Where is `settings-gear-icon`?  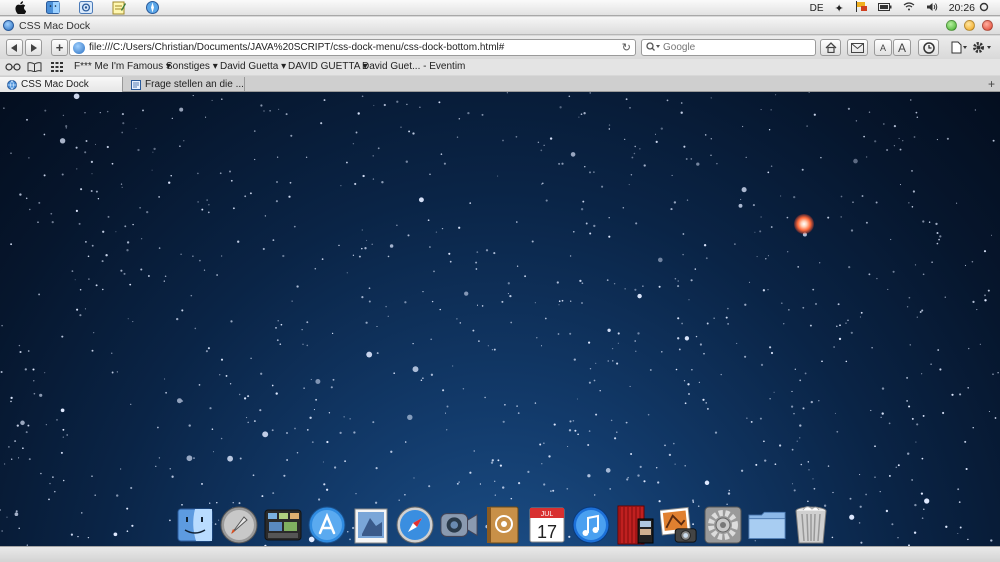 settings-gear-icon is located at coordinates (983, 49).